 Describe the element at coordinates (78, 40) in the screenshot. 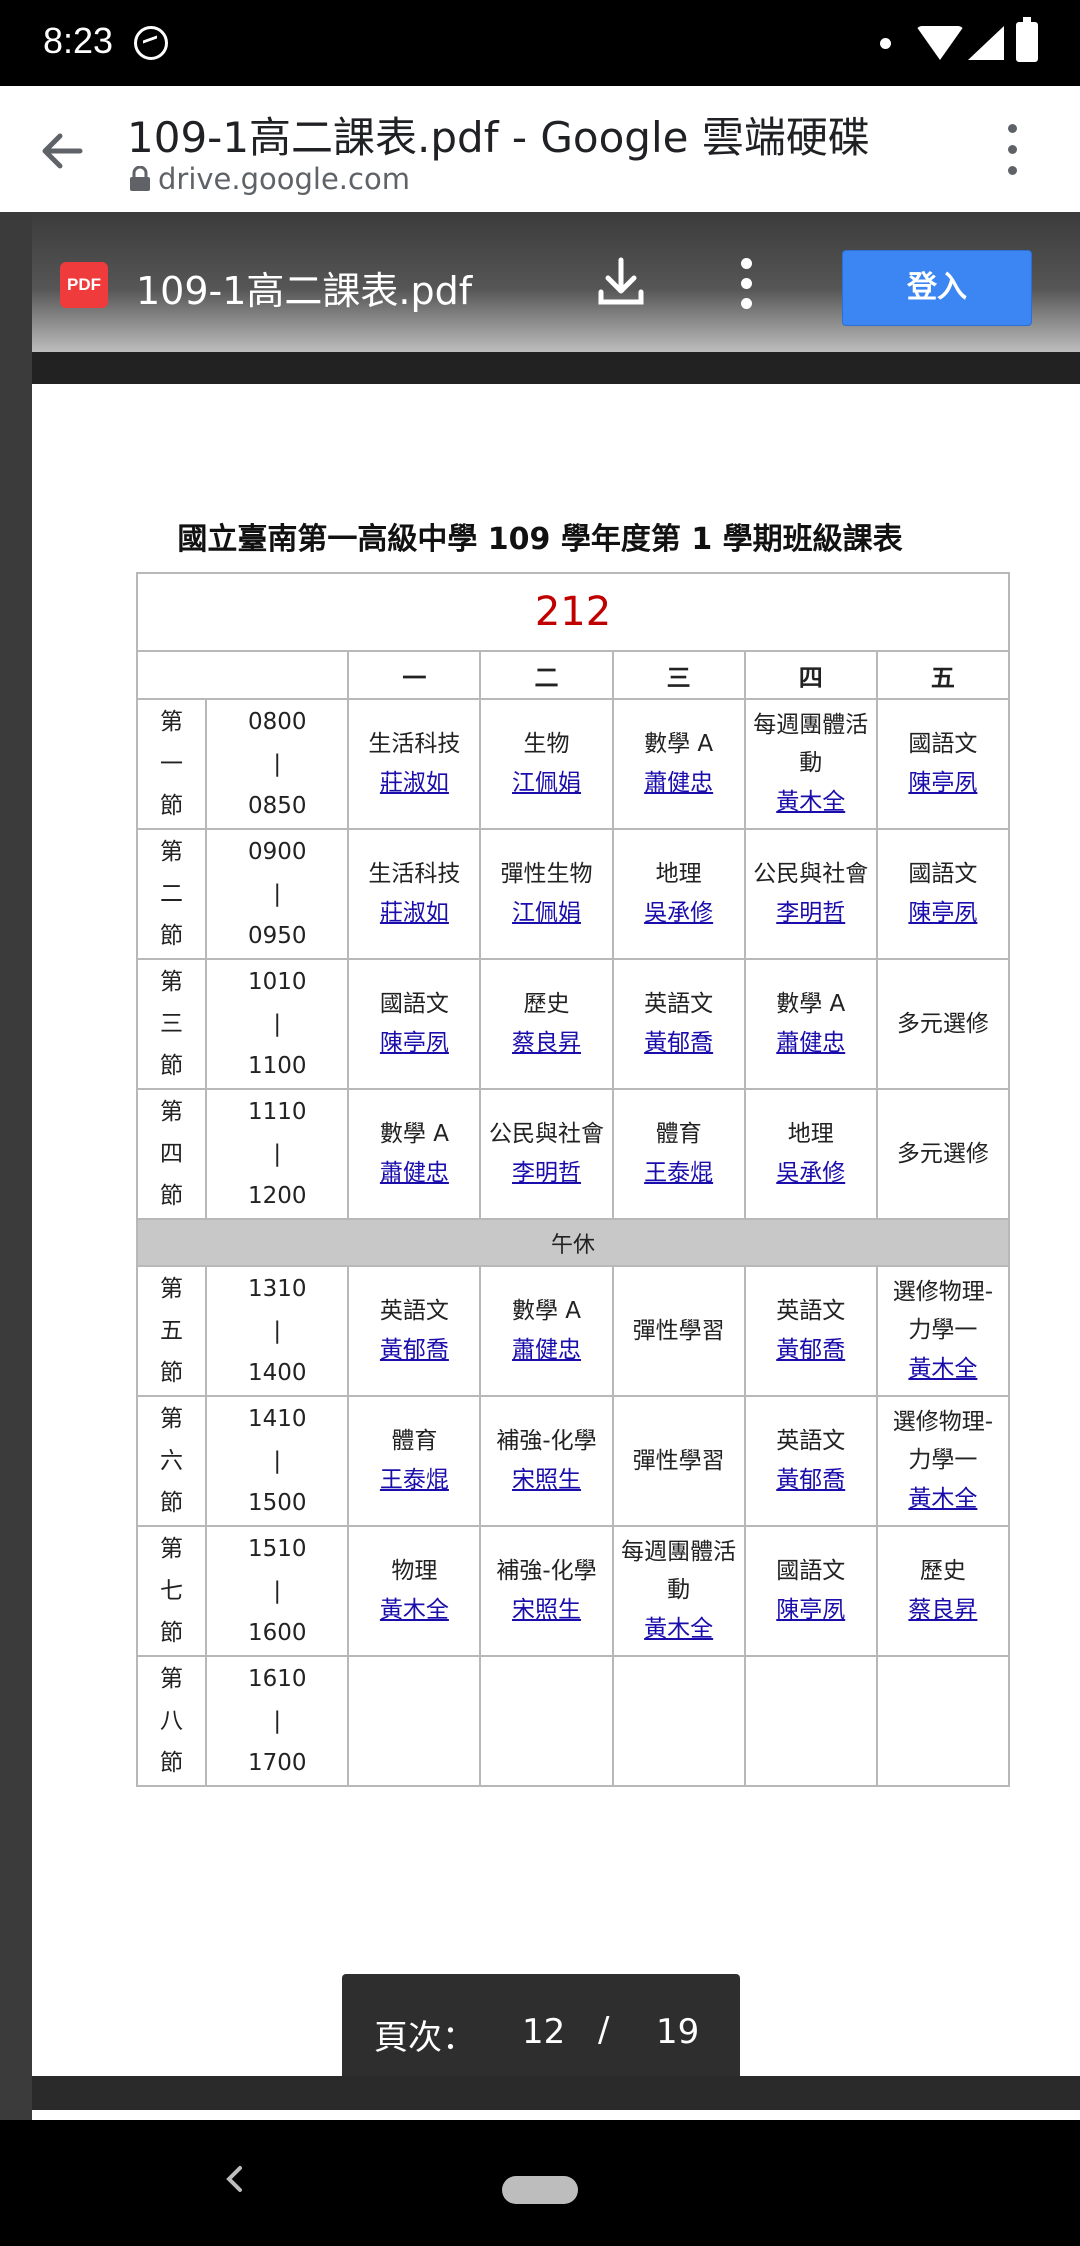

I see `status-time: 8:23` at that location.